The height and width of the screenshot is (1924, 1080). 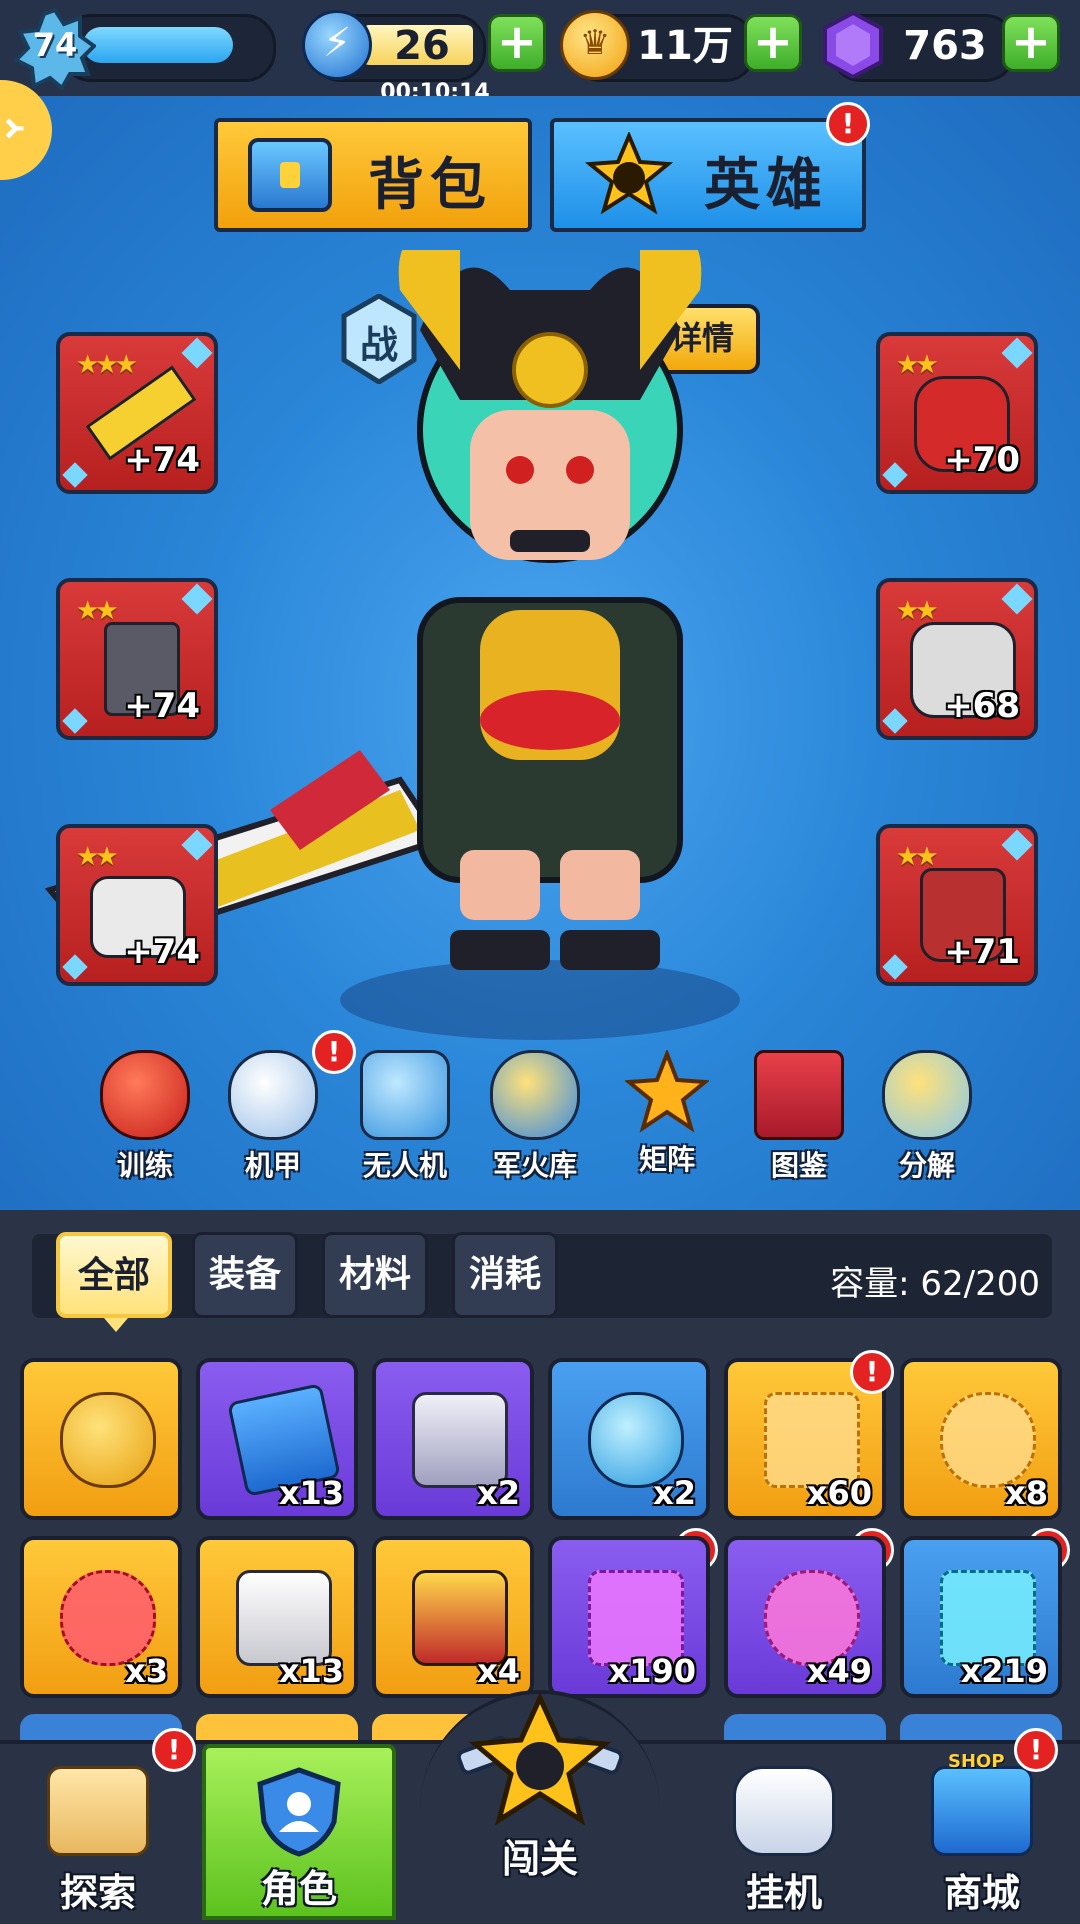 I want to click on inventory-item: x8, so click(x=981, y=1439).